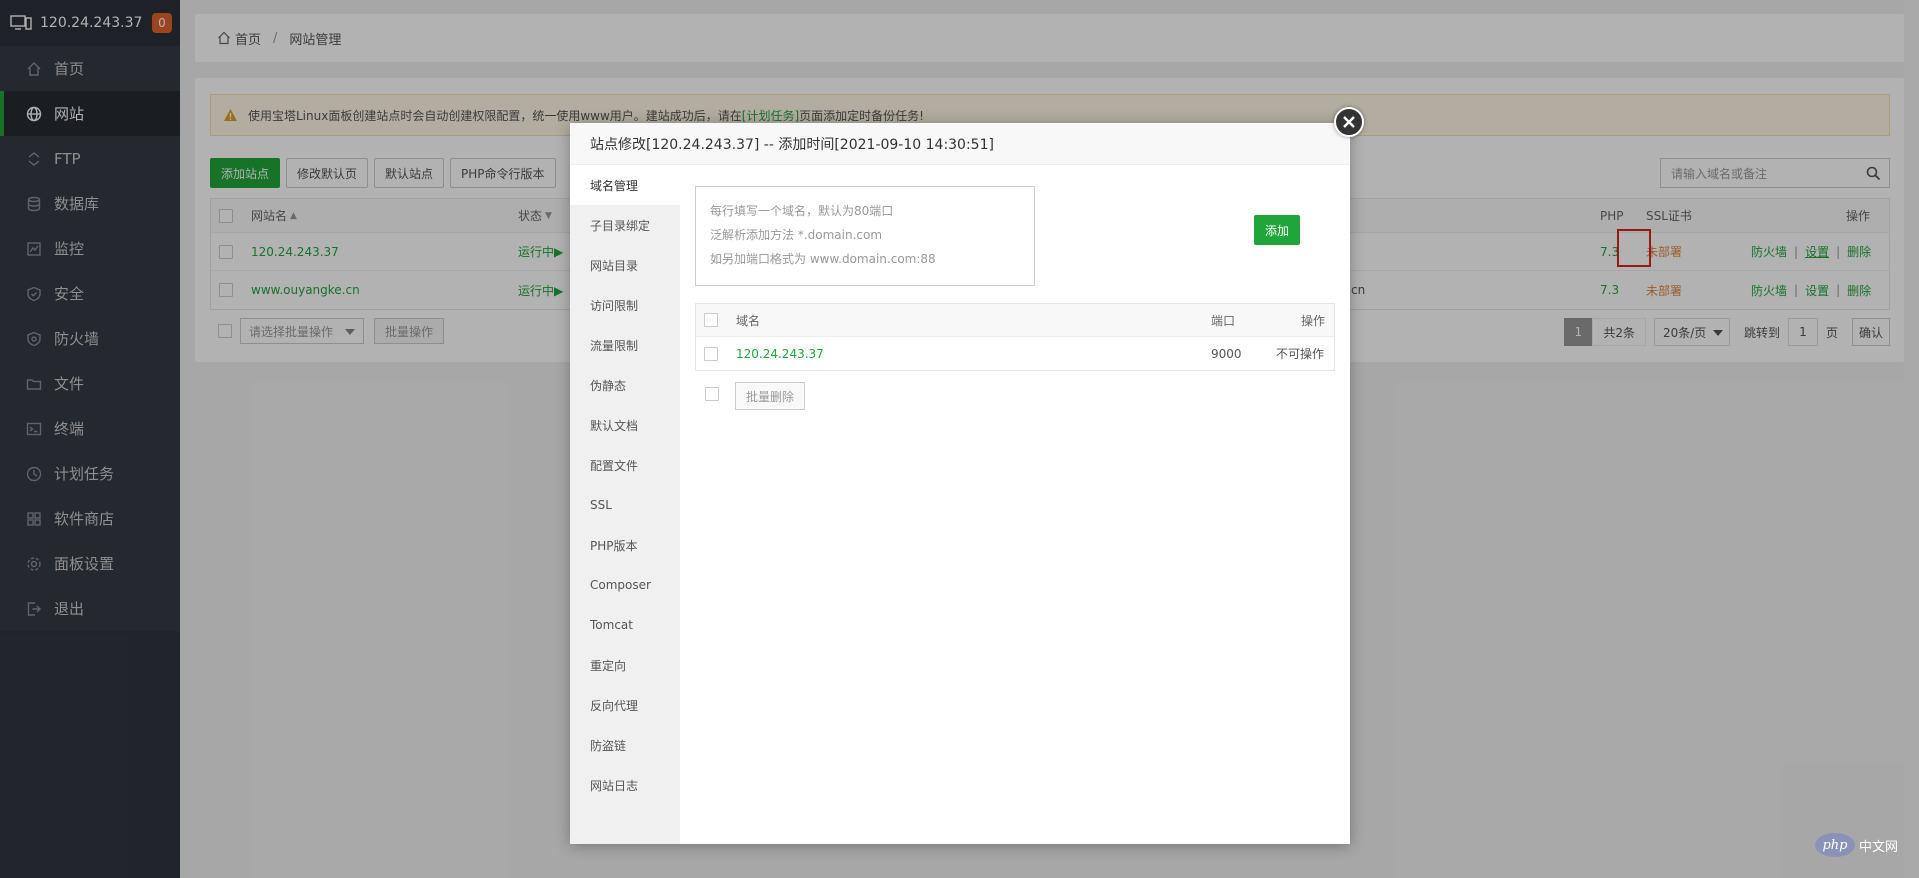 This screenshot has width=1919, height=878. Describe the element at coordinates (625, 545) in the screenshot. I see `tab-php-version: PHP版本` at that location.